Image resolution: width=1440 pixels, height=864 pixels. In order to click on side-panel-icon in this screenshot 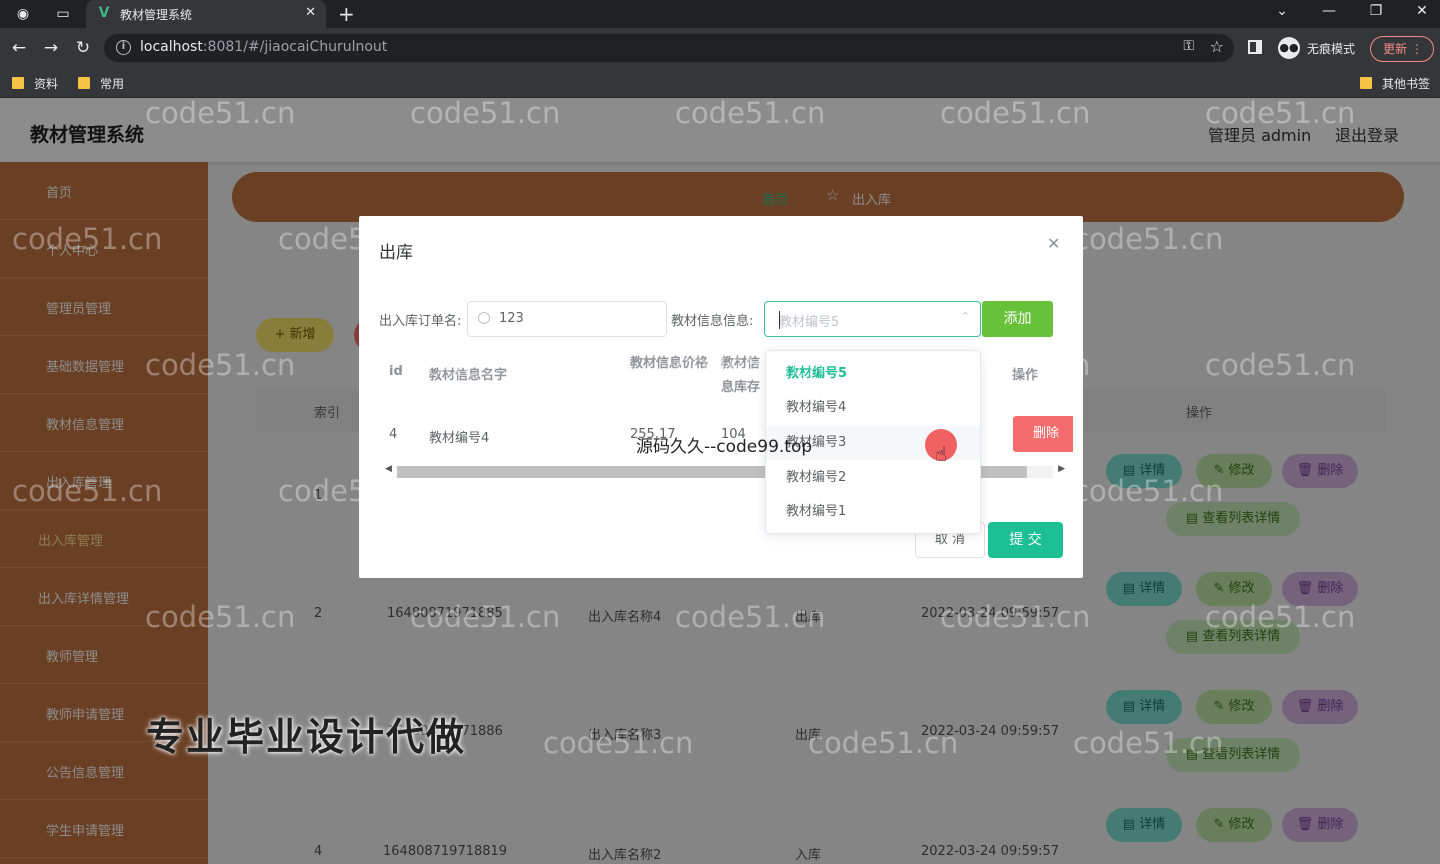, I will do `click(1255, 47)`.